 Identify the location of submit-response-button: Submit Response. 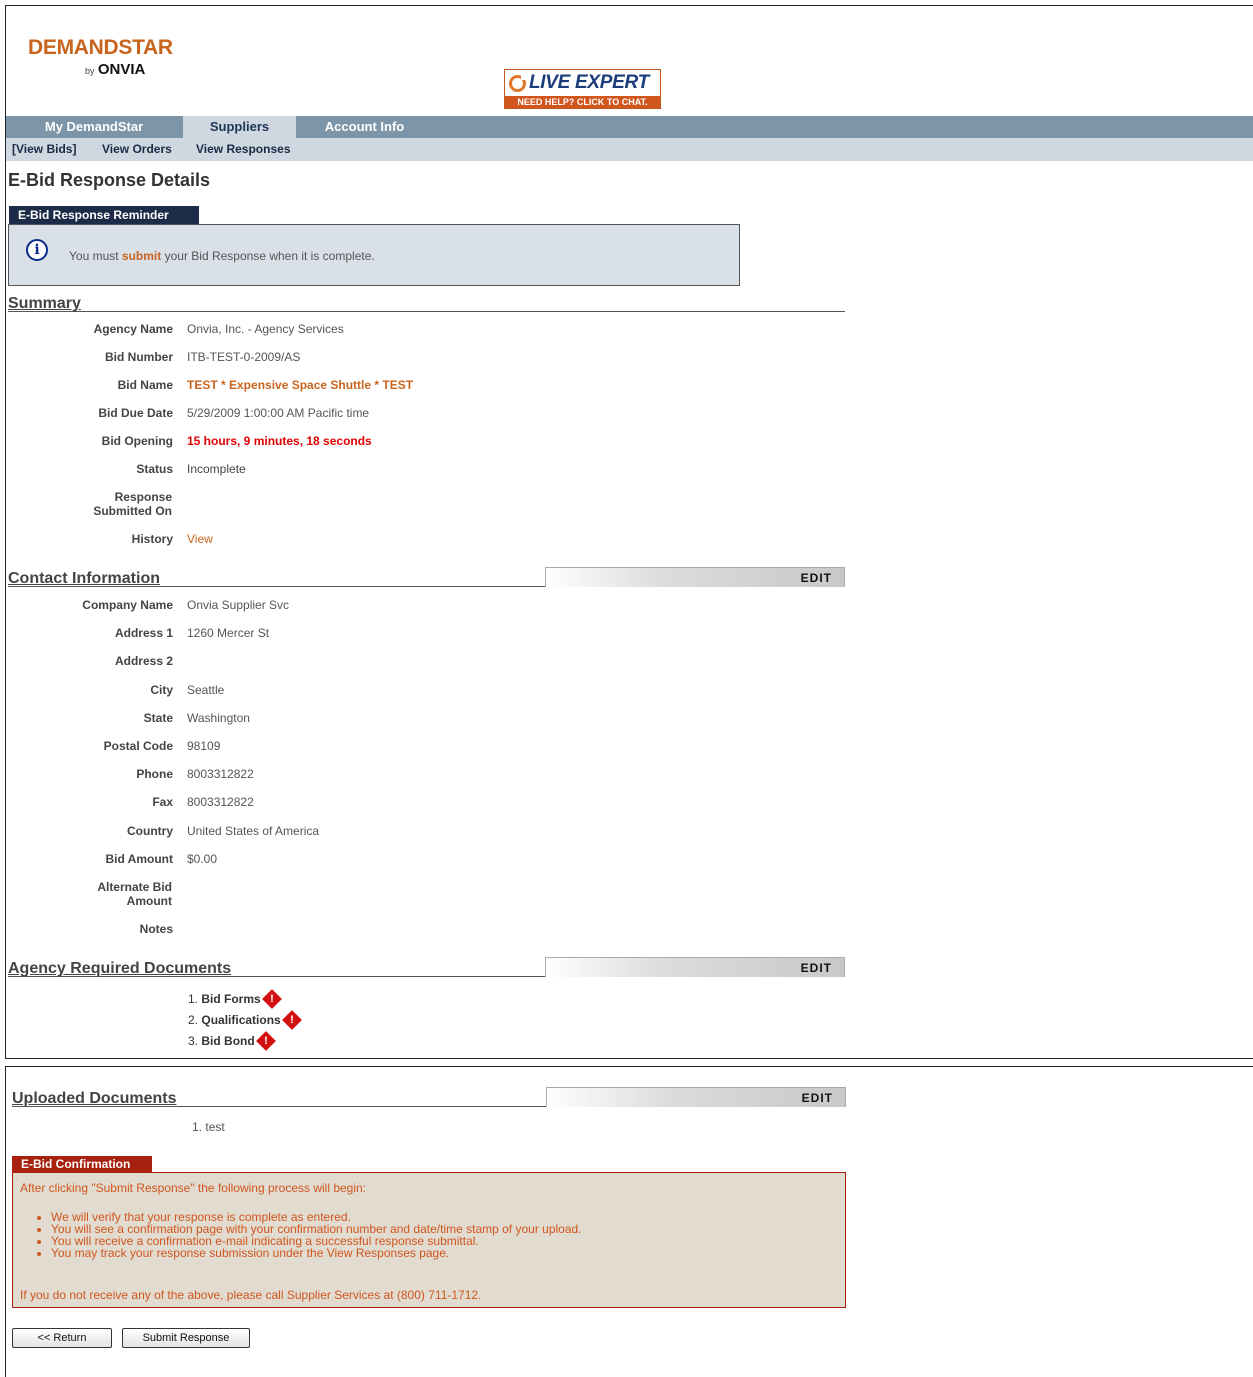
(186, 1338).